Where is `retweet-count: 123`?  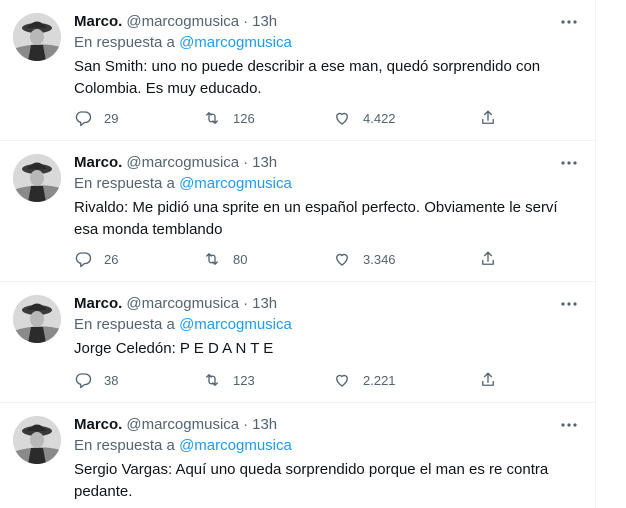 retweet-count: 123 is located at coordinates (244, 380).